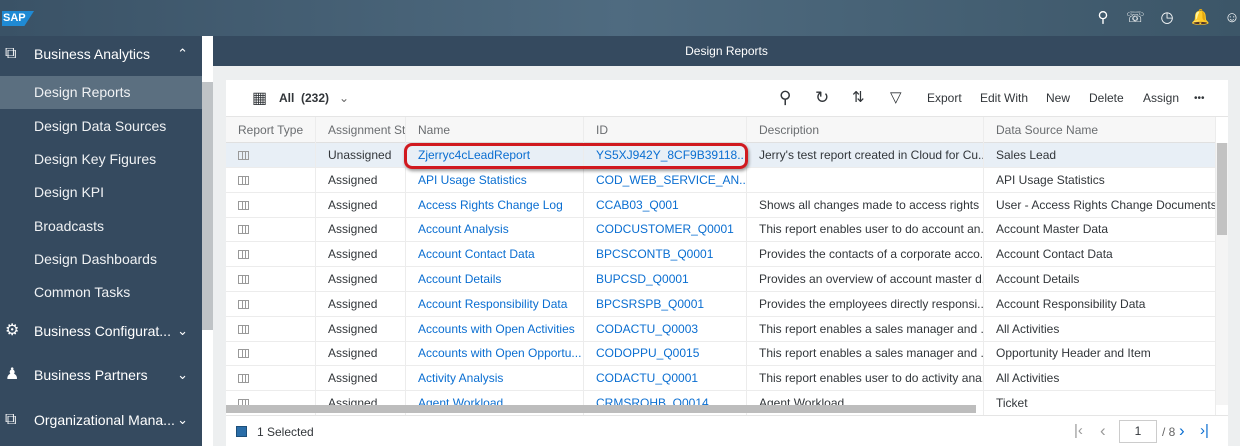 The height and width of the screenshot is (446, 1240). What do you see at coordinates (271, 130) in the screenshot?
I see `col-report-type: Report Type` at bounding box center [271, 130].